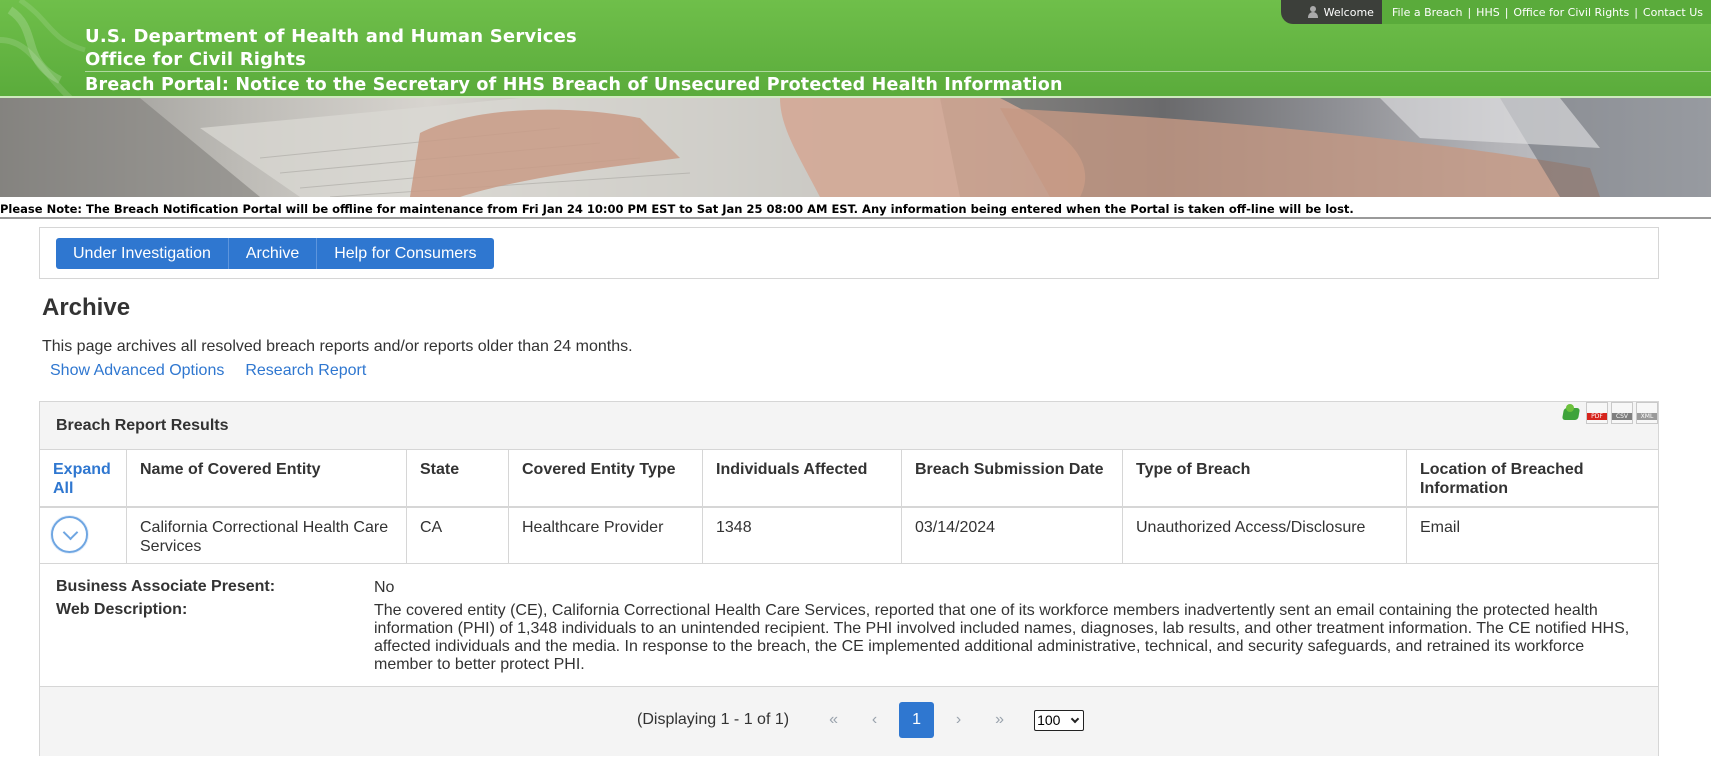 The image size is (1711, 759). I want to click on expand-all-header: Expand All, so click(83, 478).